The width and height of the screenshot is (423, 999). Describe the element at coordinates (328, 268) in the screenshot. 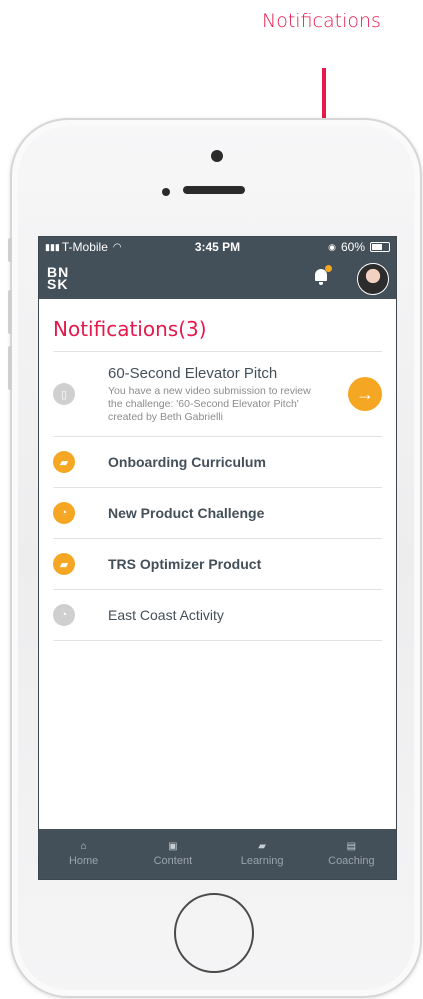

I see `notification-badge` at that location.